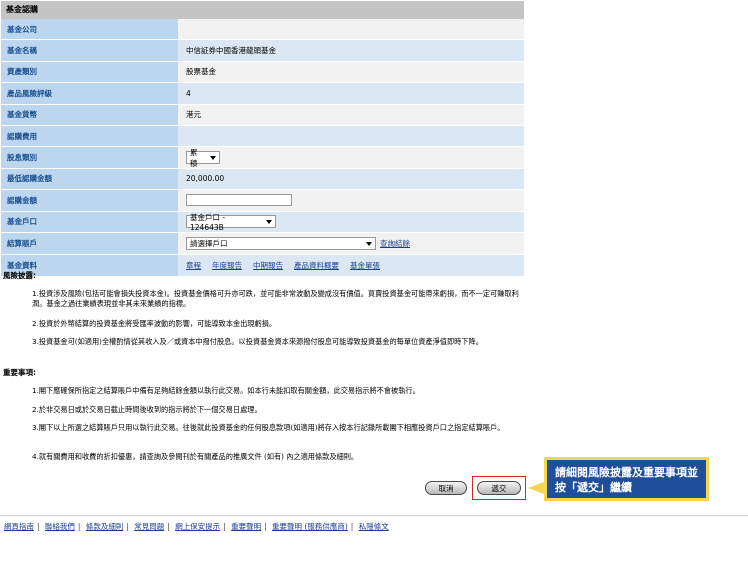 This screenshot has height=561, width=748. I want to click on fund-account-selected: 基金戶口 - 124643B, so click(208, 222).